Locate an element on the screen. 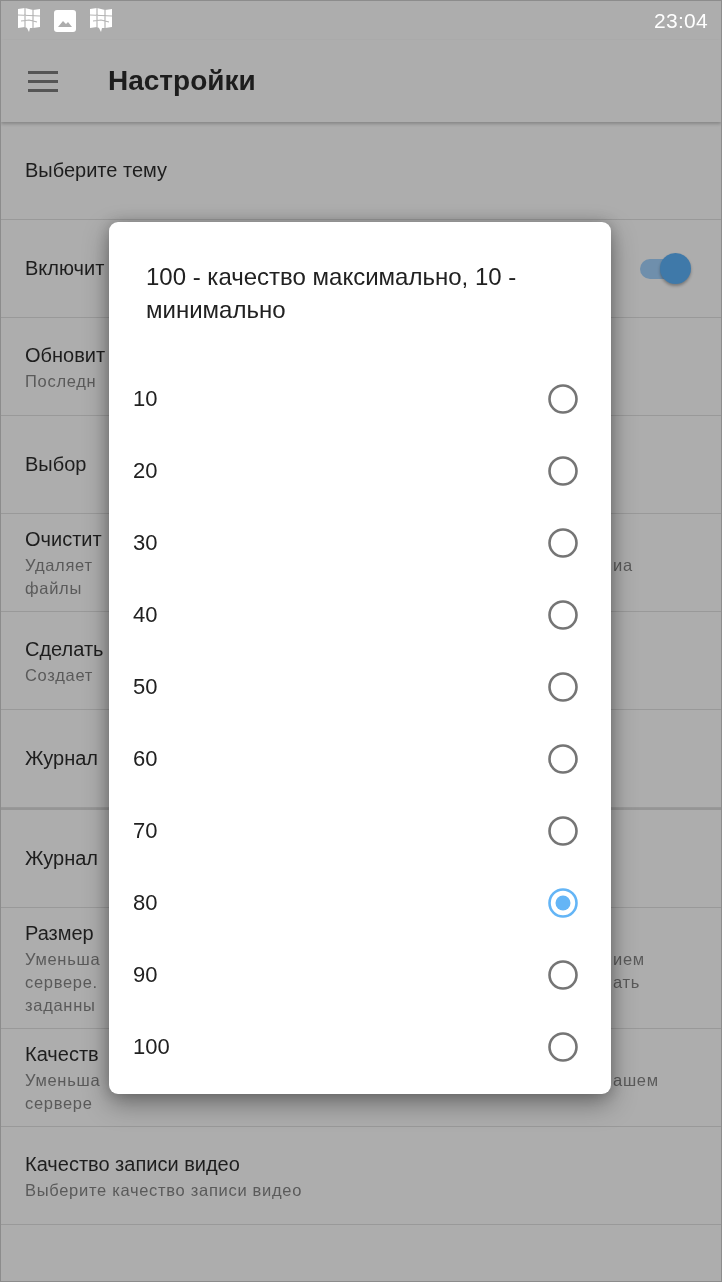 The height and width of the screenshot is (1282, 722). option-label: 70 is located at coordinates (145, 831).